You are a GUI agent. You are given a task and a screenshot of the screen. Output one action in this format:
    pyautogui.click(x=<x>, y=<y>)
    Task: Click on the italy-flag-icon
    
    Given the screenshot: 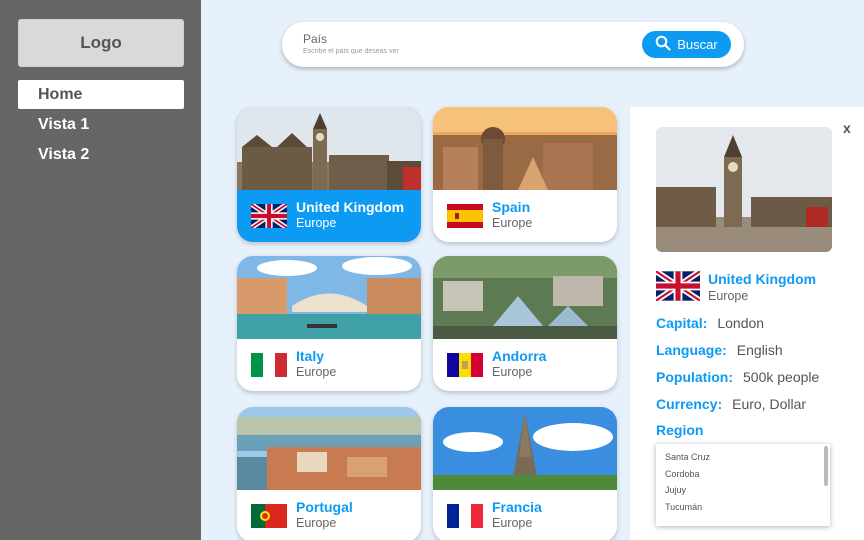 What is the action you would take?
    pyautogui.click(x=269, y=365)
    